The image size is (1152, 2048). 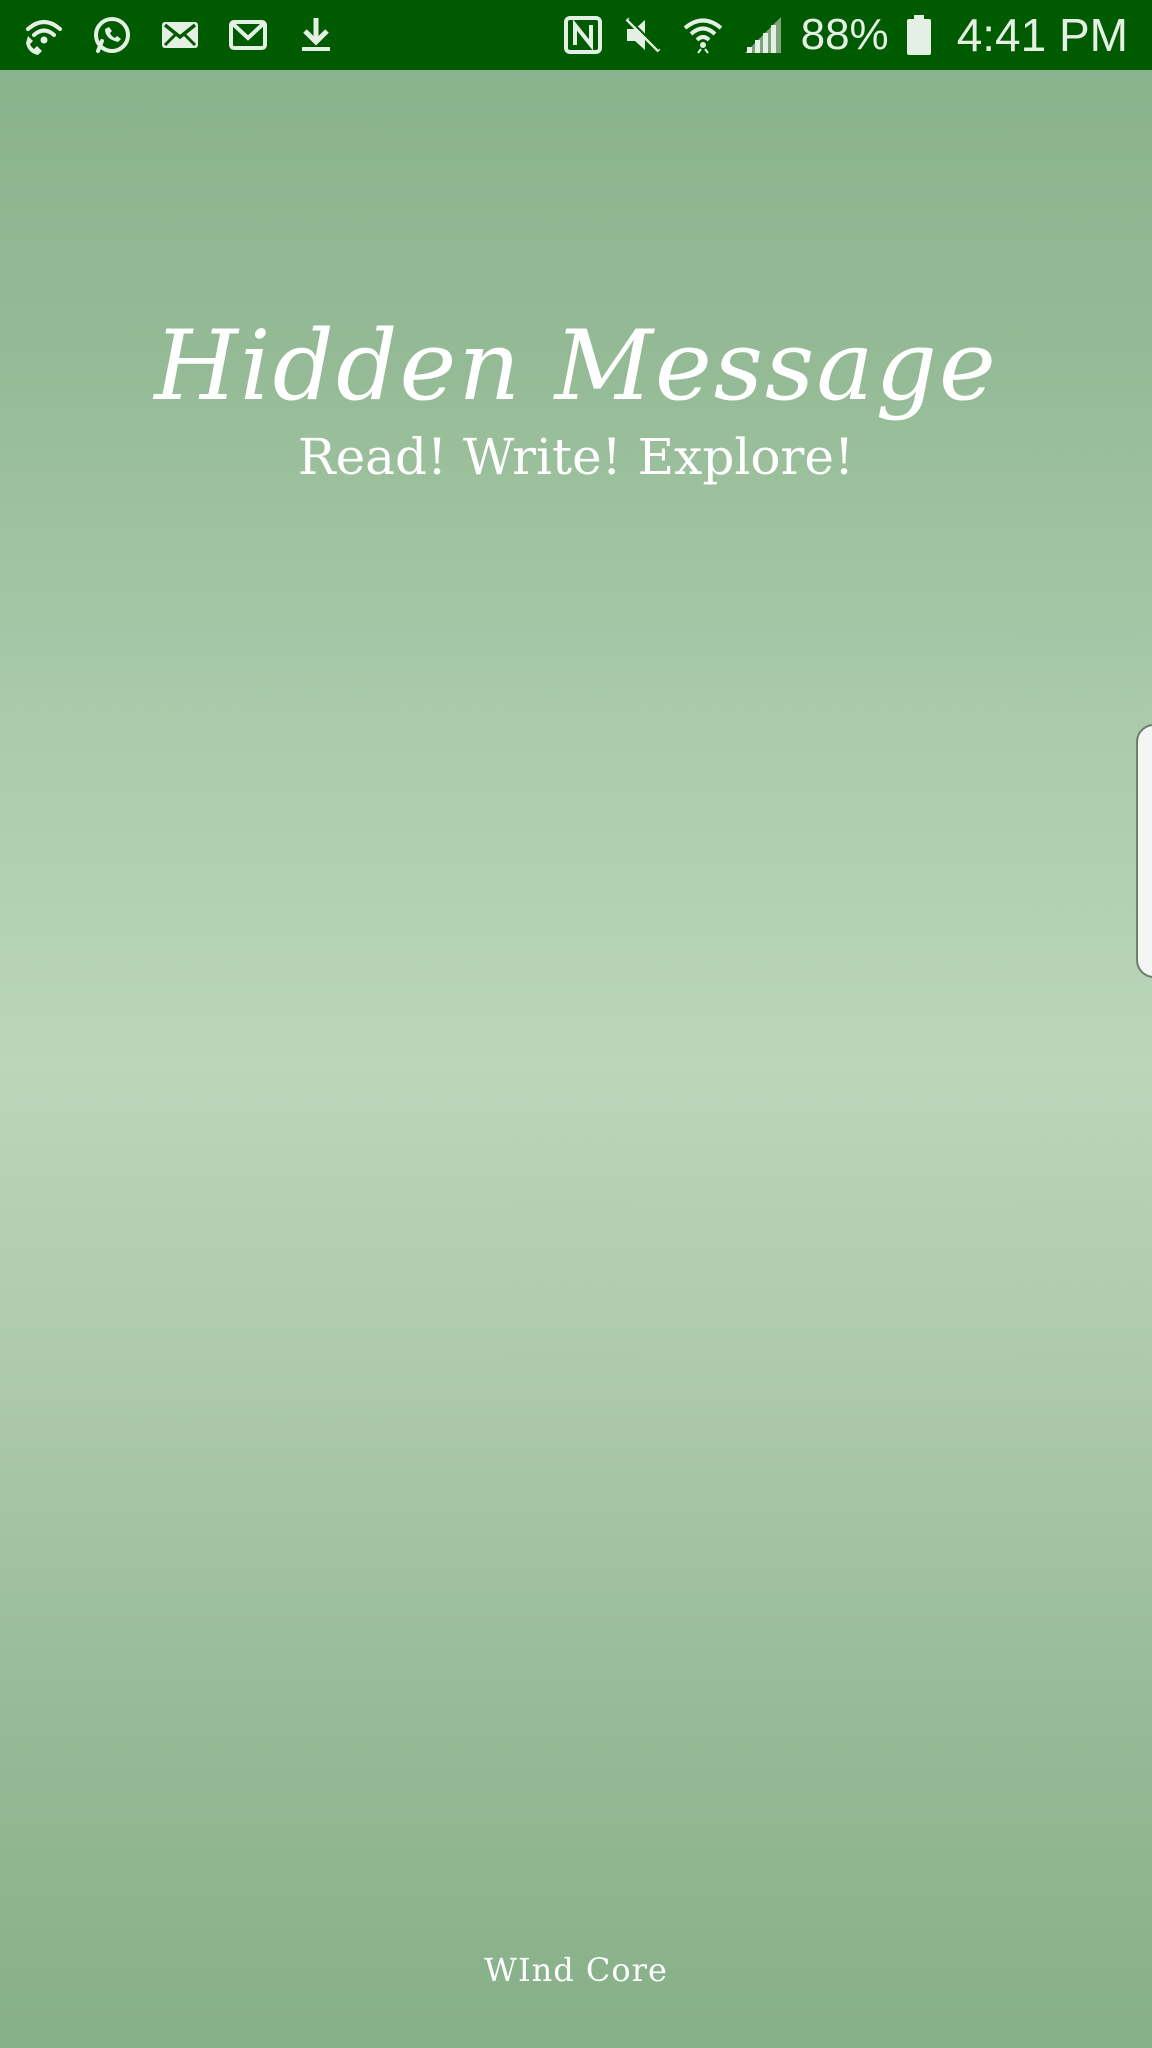 What do you see at coordinates (248, 35) in the screenshot?
I see `gmail-icon` at bounding box center [248, 35].